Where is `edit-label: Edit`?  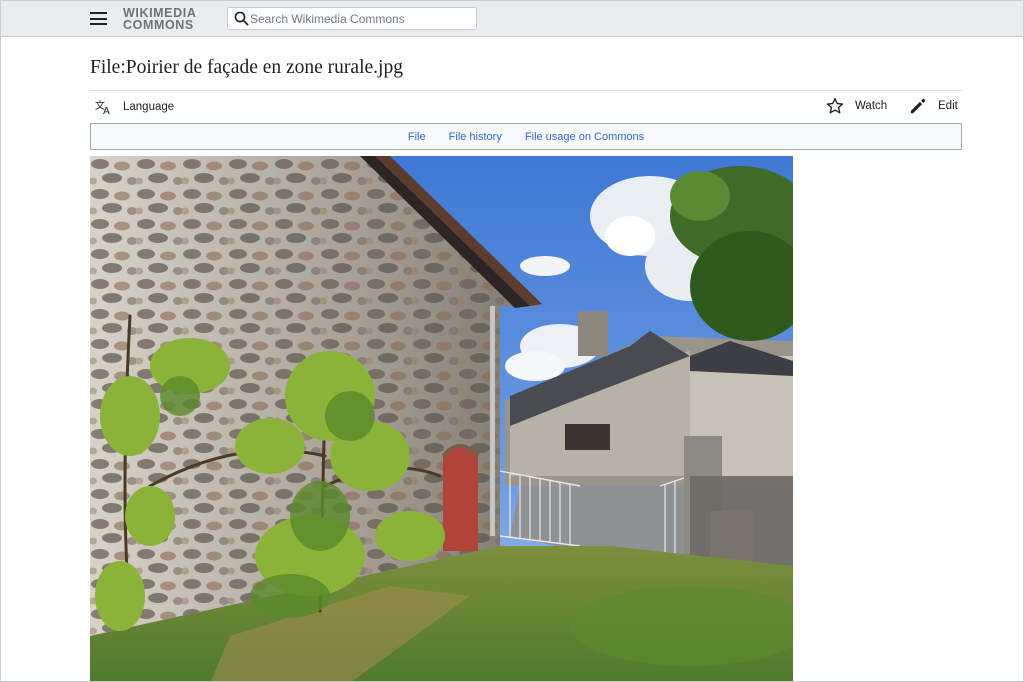 edit-label: Edit is located at coordinates (948, 106).